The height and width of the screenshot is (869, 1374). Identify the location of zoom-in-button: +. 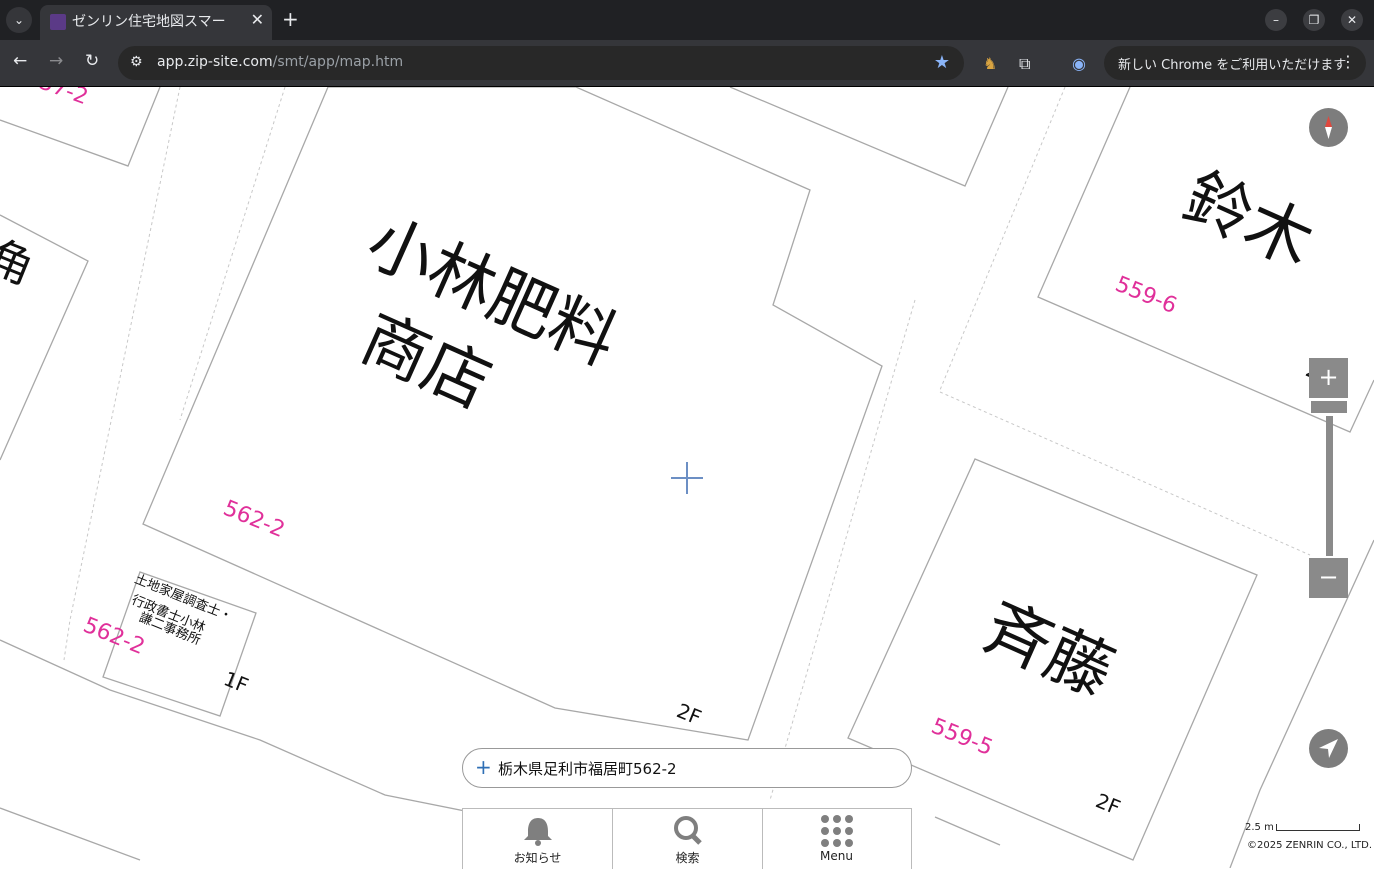
(1328, 378).